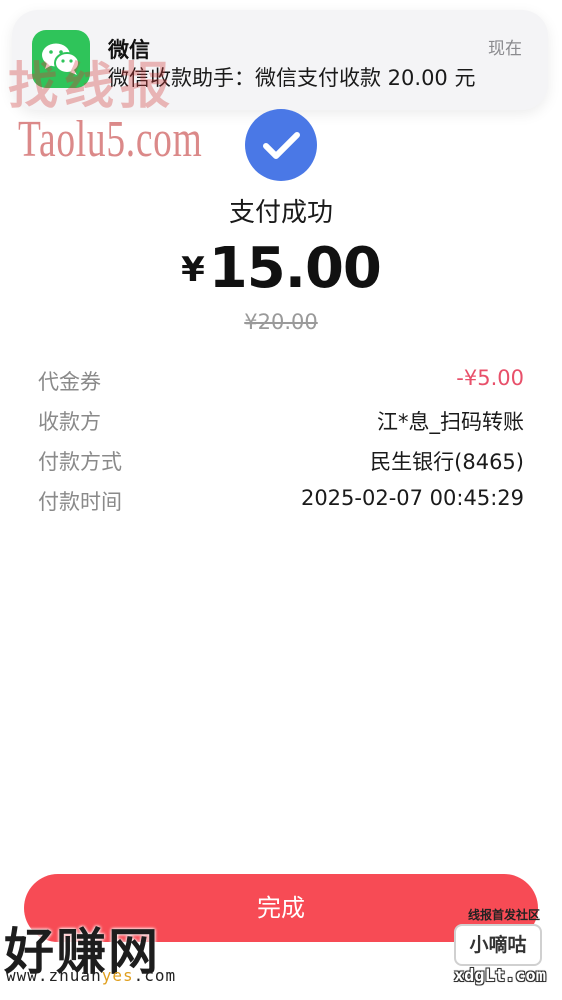  I want to click on detail-row-voucher: 代金券 -¥5.00, so click(281, 382).